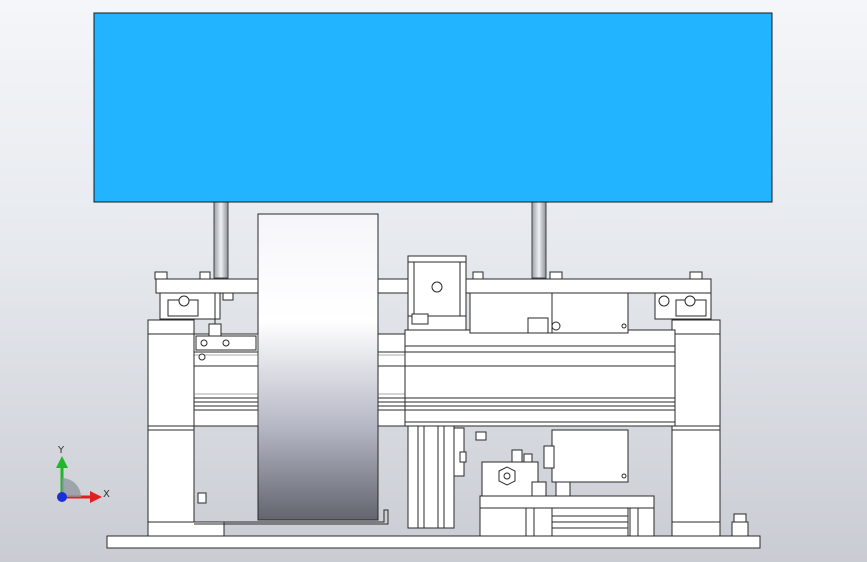 This screenshot has height=562, width=867. What do you see at coordinates (106, 494) in the screenshot?
I see `x-axis-label: X` at bounding box center [106, 494].